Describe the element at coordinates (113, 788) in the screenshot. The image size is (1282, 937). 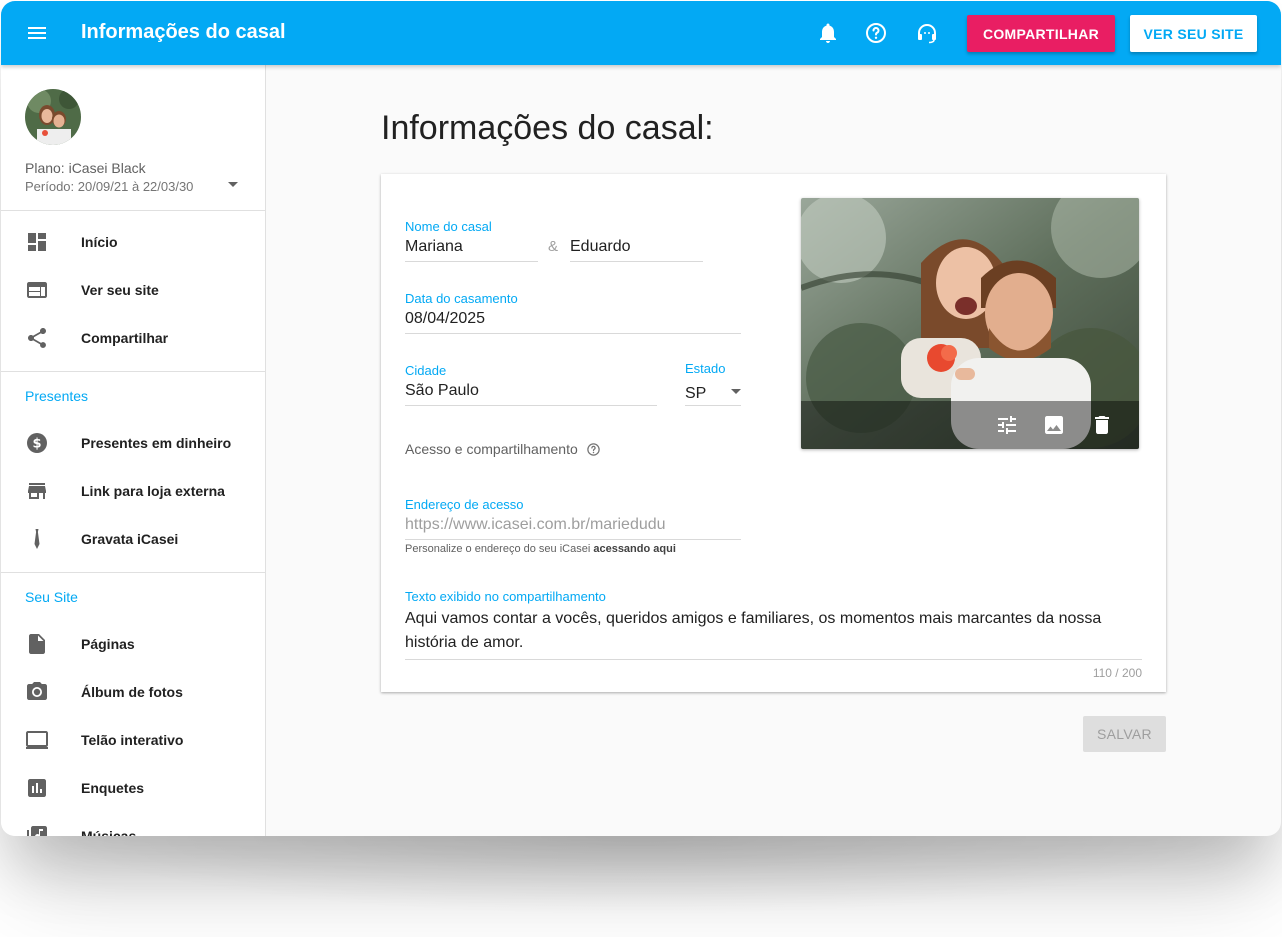
I see `sidebar-item-label: Enquetes` at that location.